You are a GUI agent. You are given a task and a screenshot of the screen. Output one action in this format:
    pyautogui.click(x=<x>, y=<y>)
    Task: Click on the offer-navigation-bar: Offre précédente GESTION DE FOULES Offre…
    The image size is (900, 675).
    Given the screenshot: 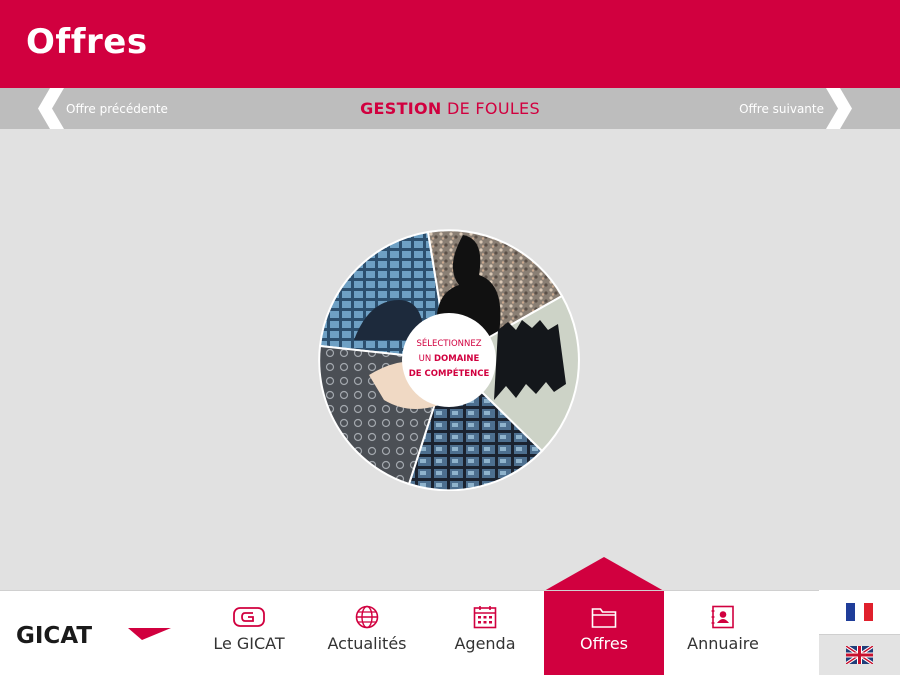 What is the action you would take?
    pyautogui.click(x=450, y=108)
    